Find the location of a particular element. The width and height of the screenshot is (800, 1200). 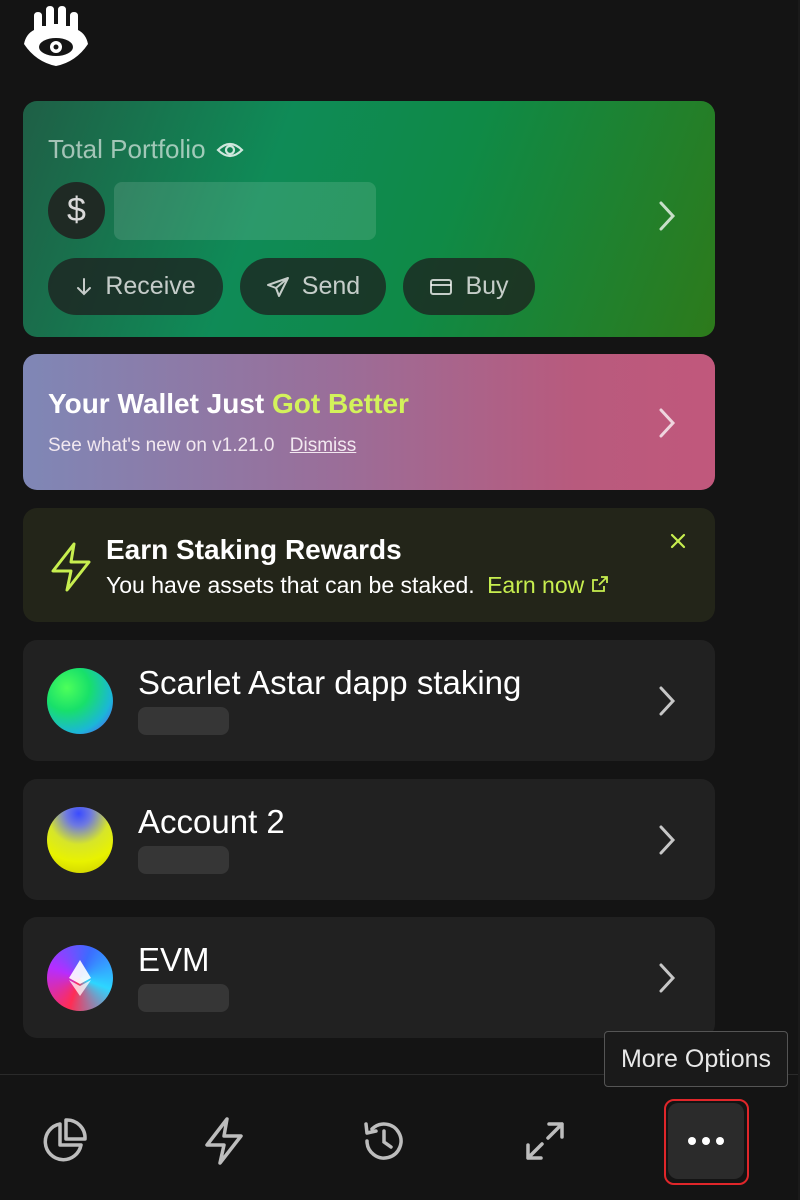

account-row: Scarlet Astar dapp staking is located at coordinates (369, 700).